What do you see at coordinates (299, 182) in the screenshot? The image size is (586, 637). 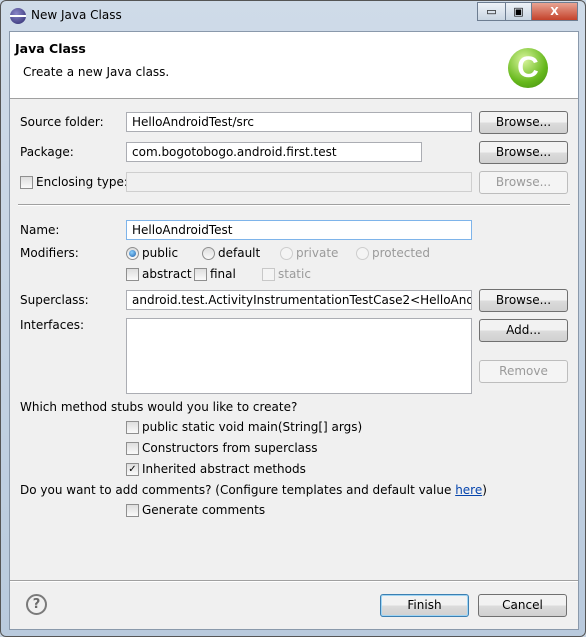 I see `enclosing-type-input` at bounding box center [299, 182].